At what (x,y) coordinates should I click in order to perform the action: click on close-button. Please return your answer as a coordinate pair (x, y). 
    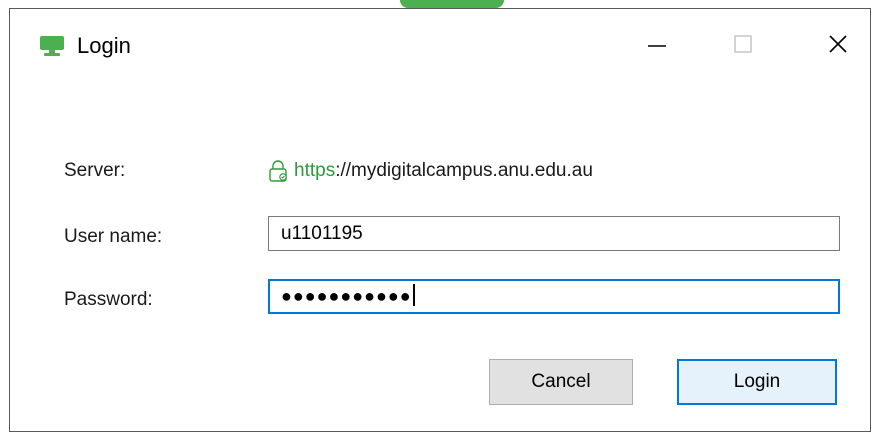
    Looking at the image, I should click on (838, 46).